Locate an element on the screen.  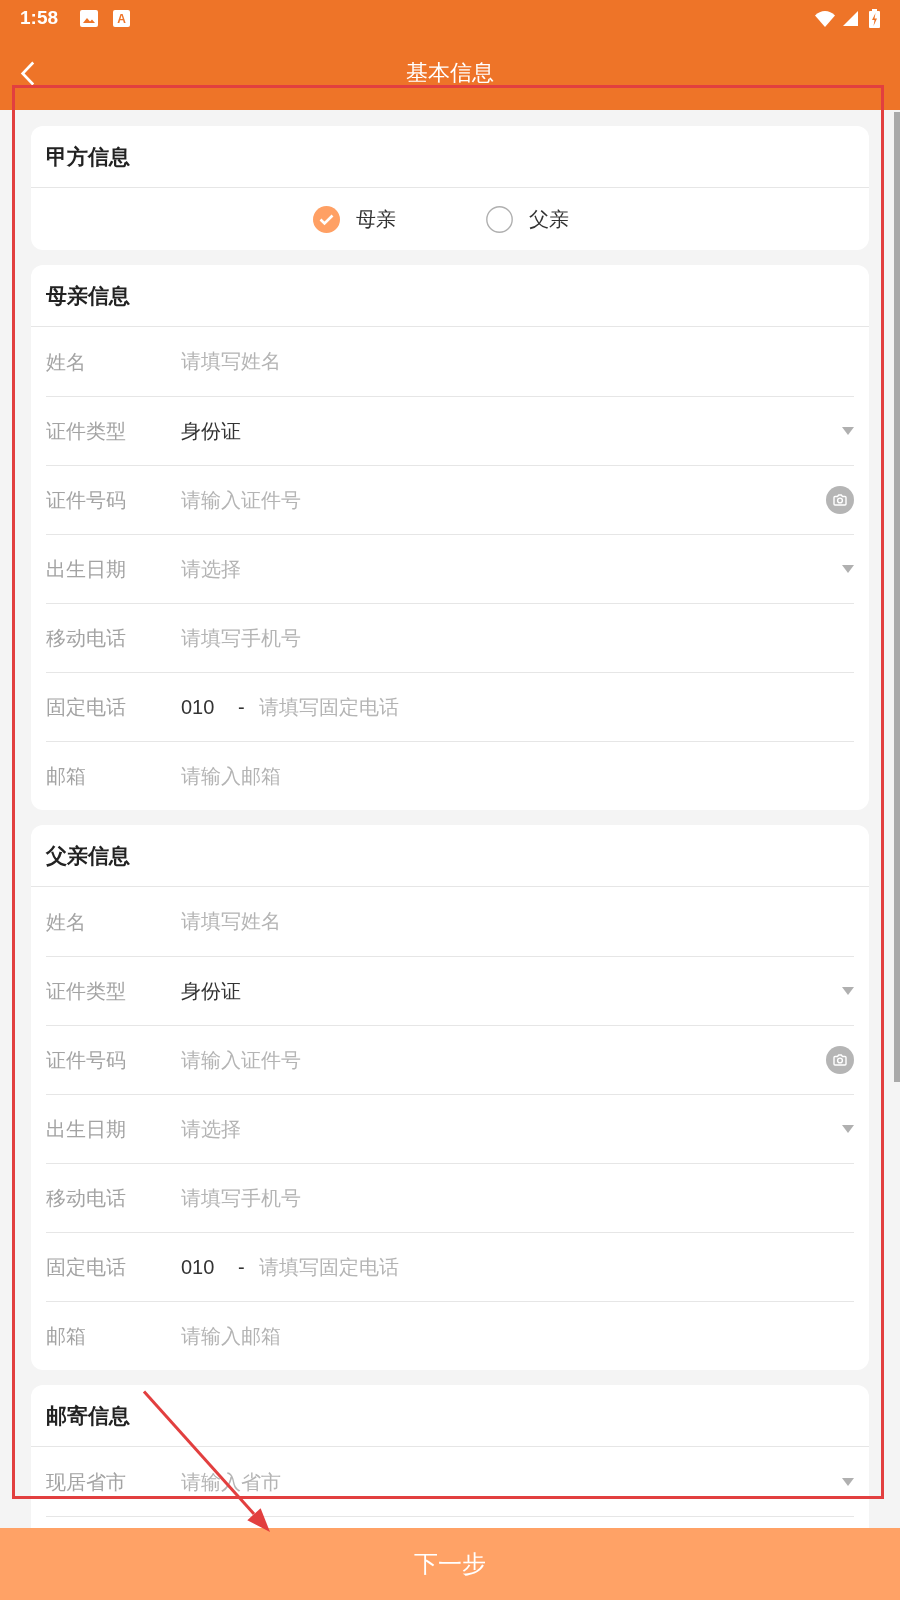
status-time: 1:58 is located at coordinates (39, 18).